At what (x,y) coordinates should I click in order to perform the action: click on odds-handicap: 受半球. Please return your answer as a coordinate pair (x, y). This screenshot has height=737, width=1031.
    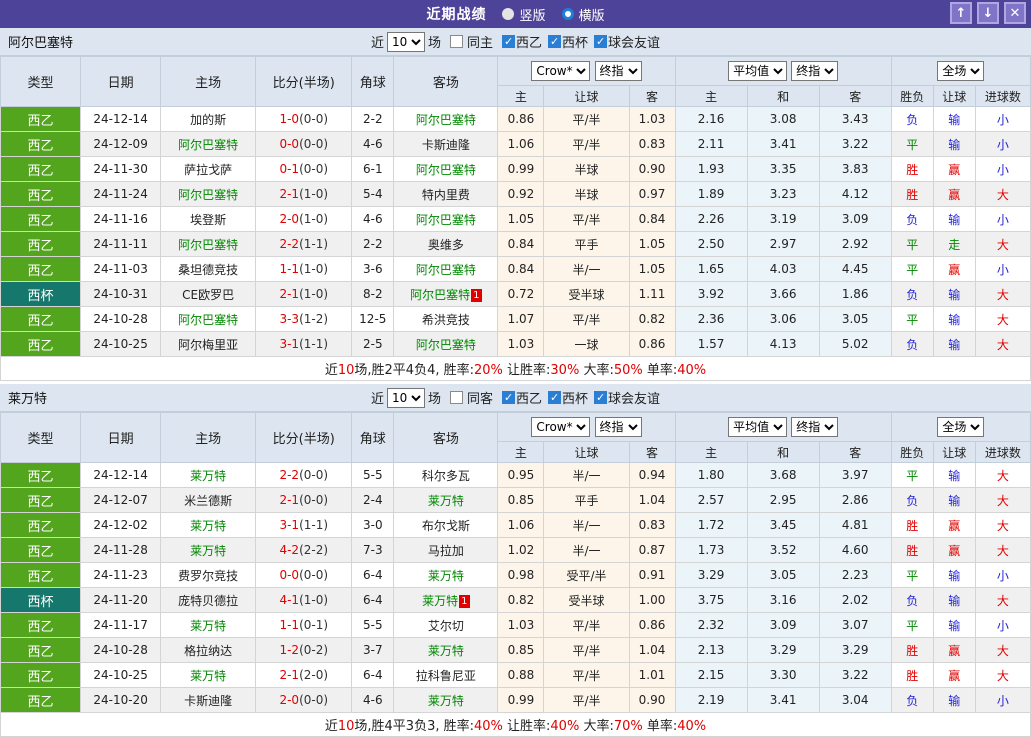
    Looking at the image, I should click on (586, 600).